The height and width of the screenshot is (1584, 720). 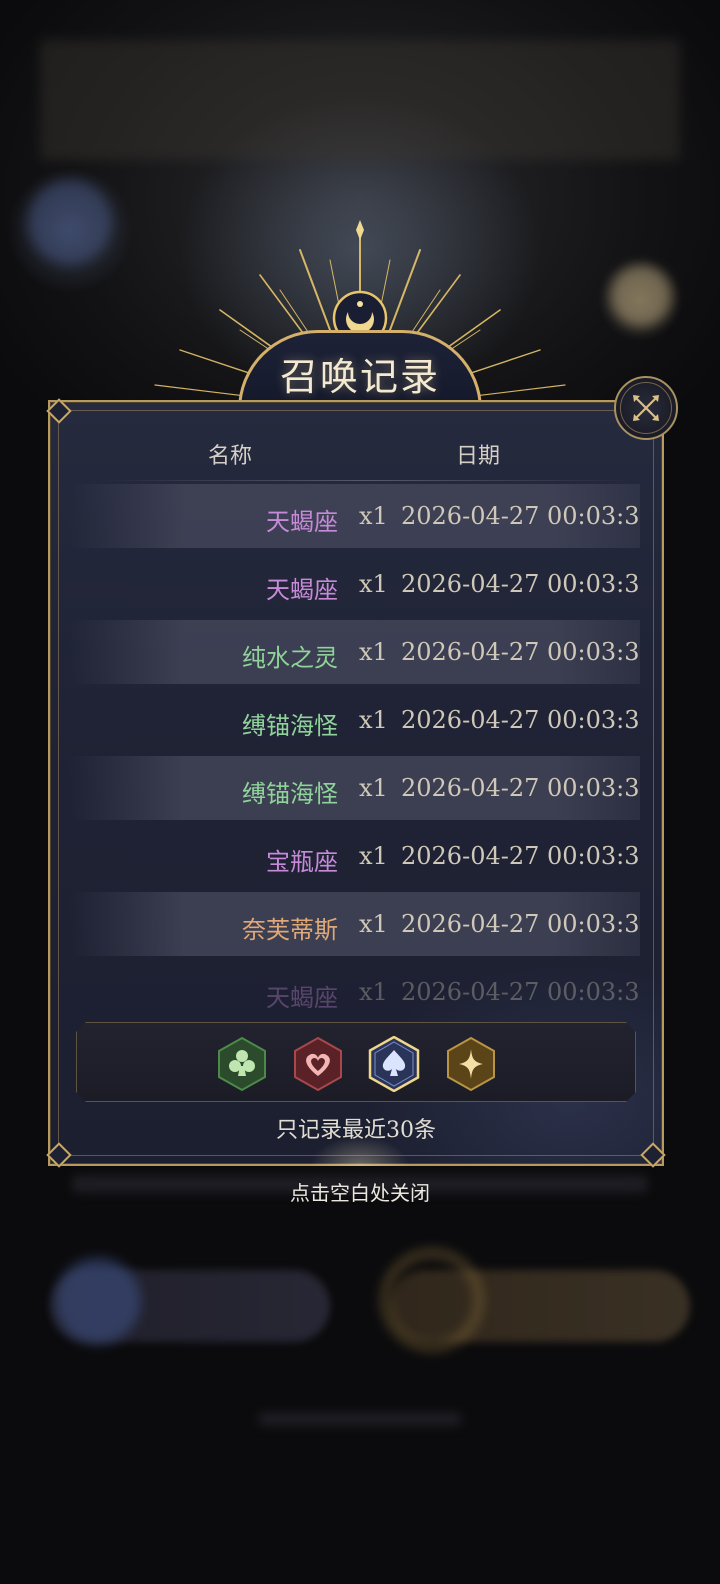 I want to click on close-button, so click(x=646, y=408).